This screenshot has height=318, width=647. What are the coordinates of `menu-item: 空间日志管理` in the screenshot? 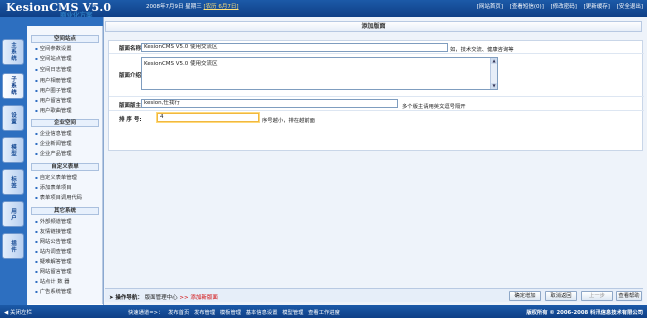 It's located at (53, 70).